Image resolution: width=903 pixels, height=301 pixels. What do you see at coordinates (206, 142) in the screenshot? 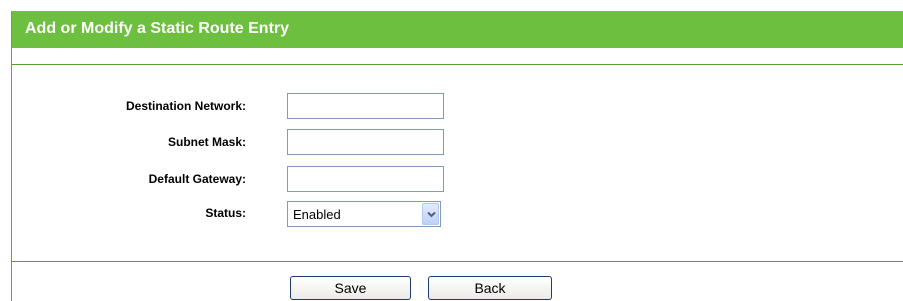
I see `subnet-mask-label: Subnet Mask:` at bounding box center [206, 142].